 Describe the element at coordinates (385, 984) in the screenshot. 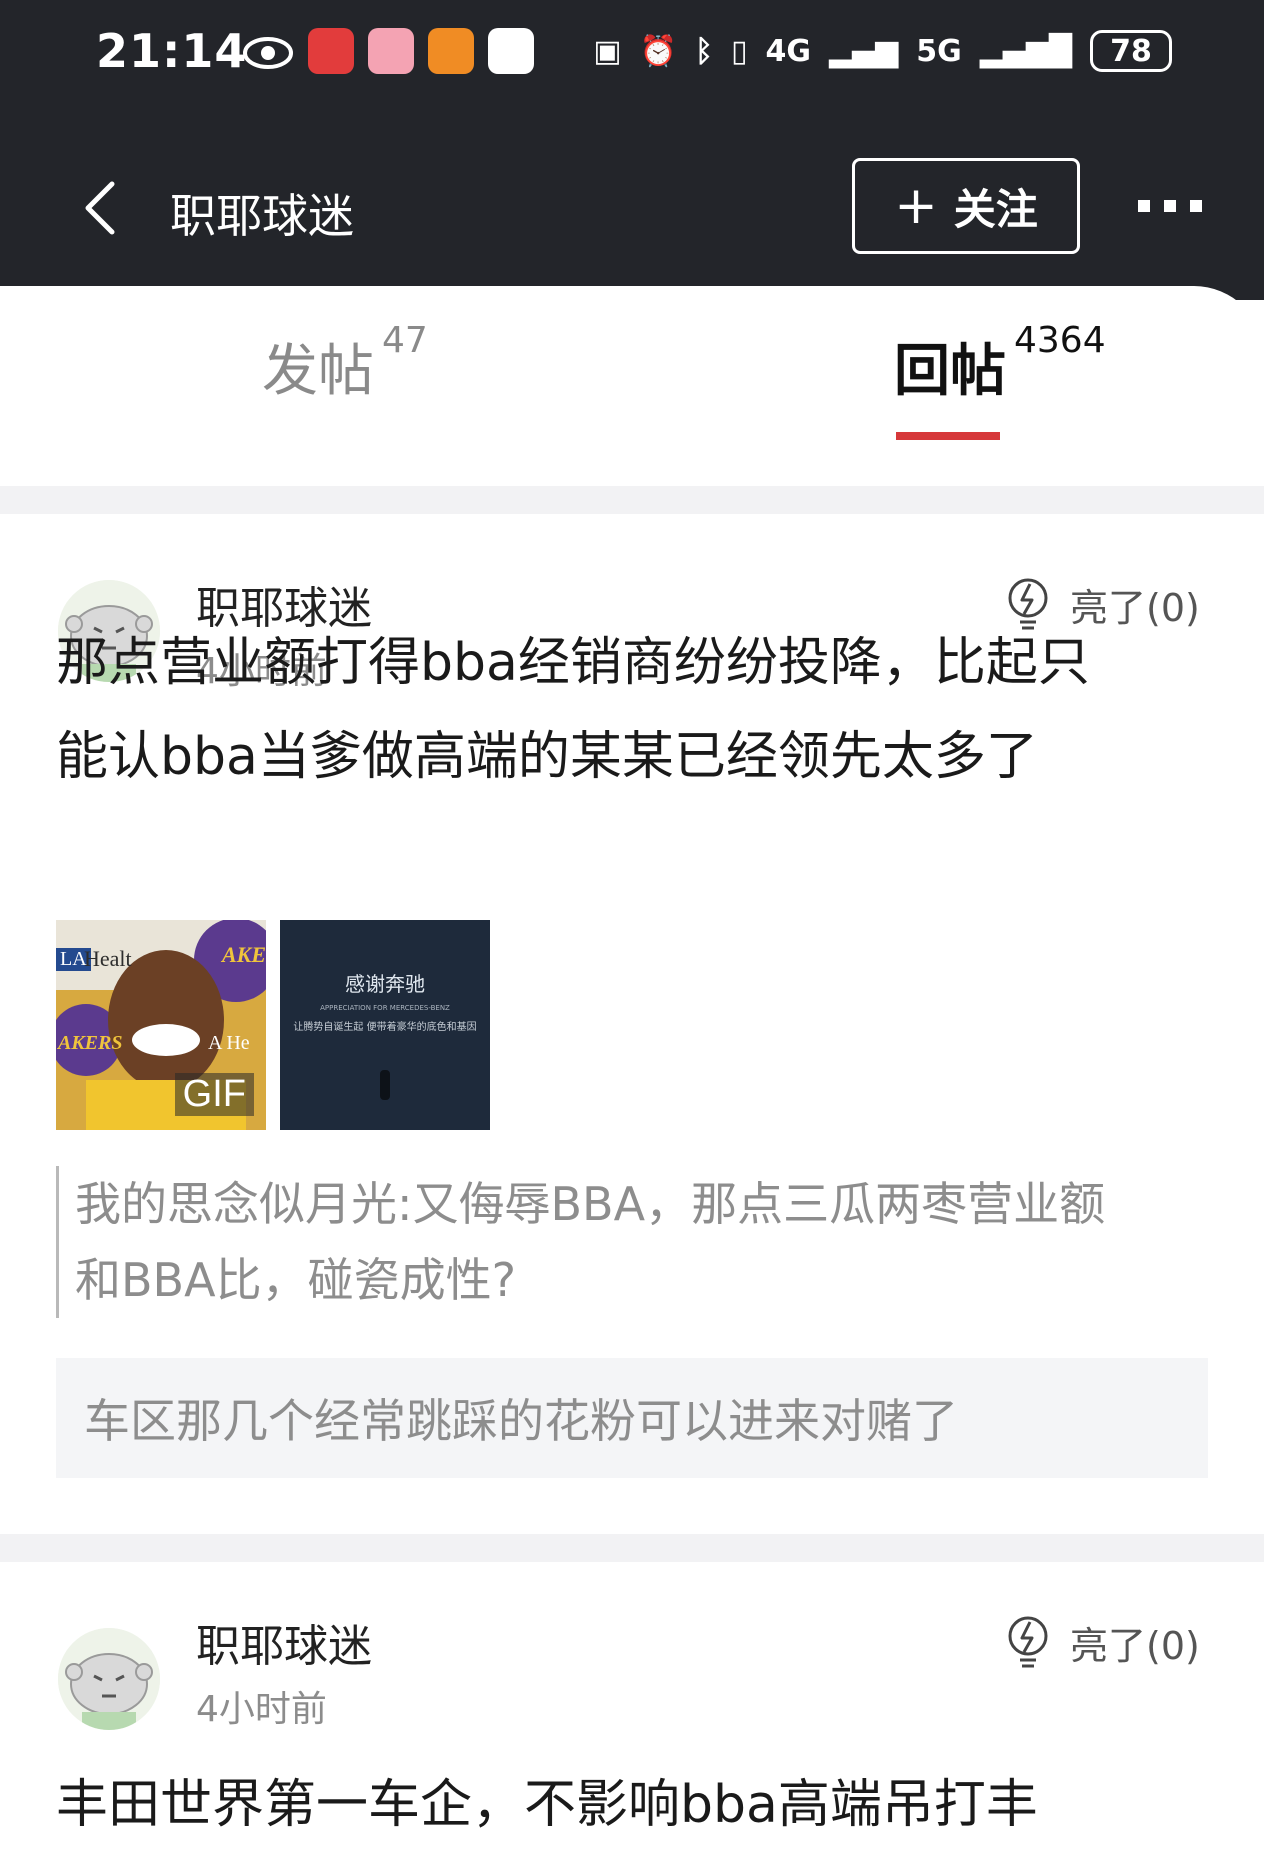

I see `image-title-text: 感谢奔驰` at that location.